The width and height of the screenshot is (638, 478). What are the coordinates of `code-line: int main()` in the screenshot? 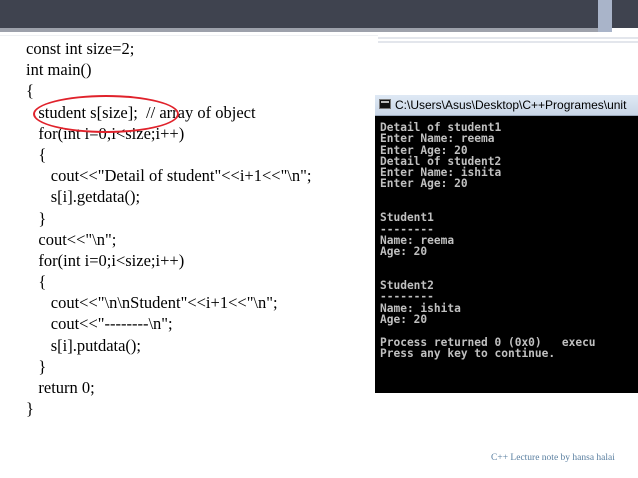 It's located at (59, 70).